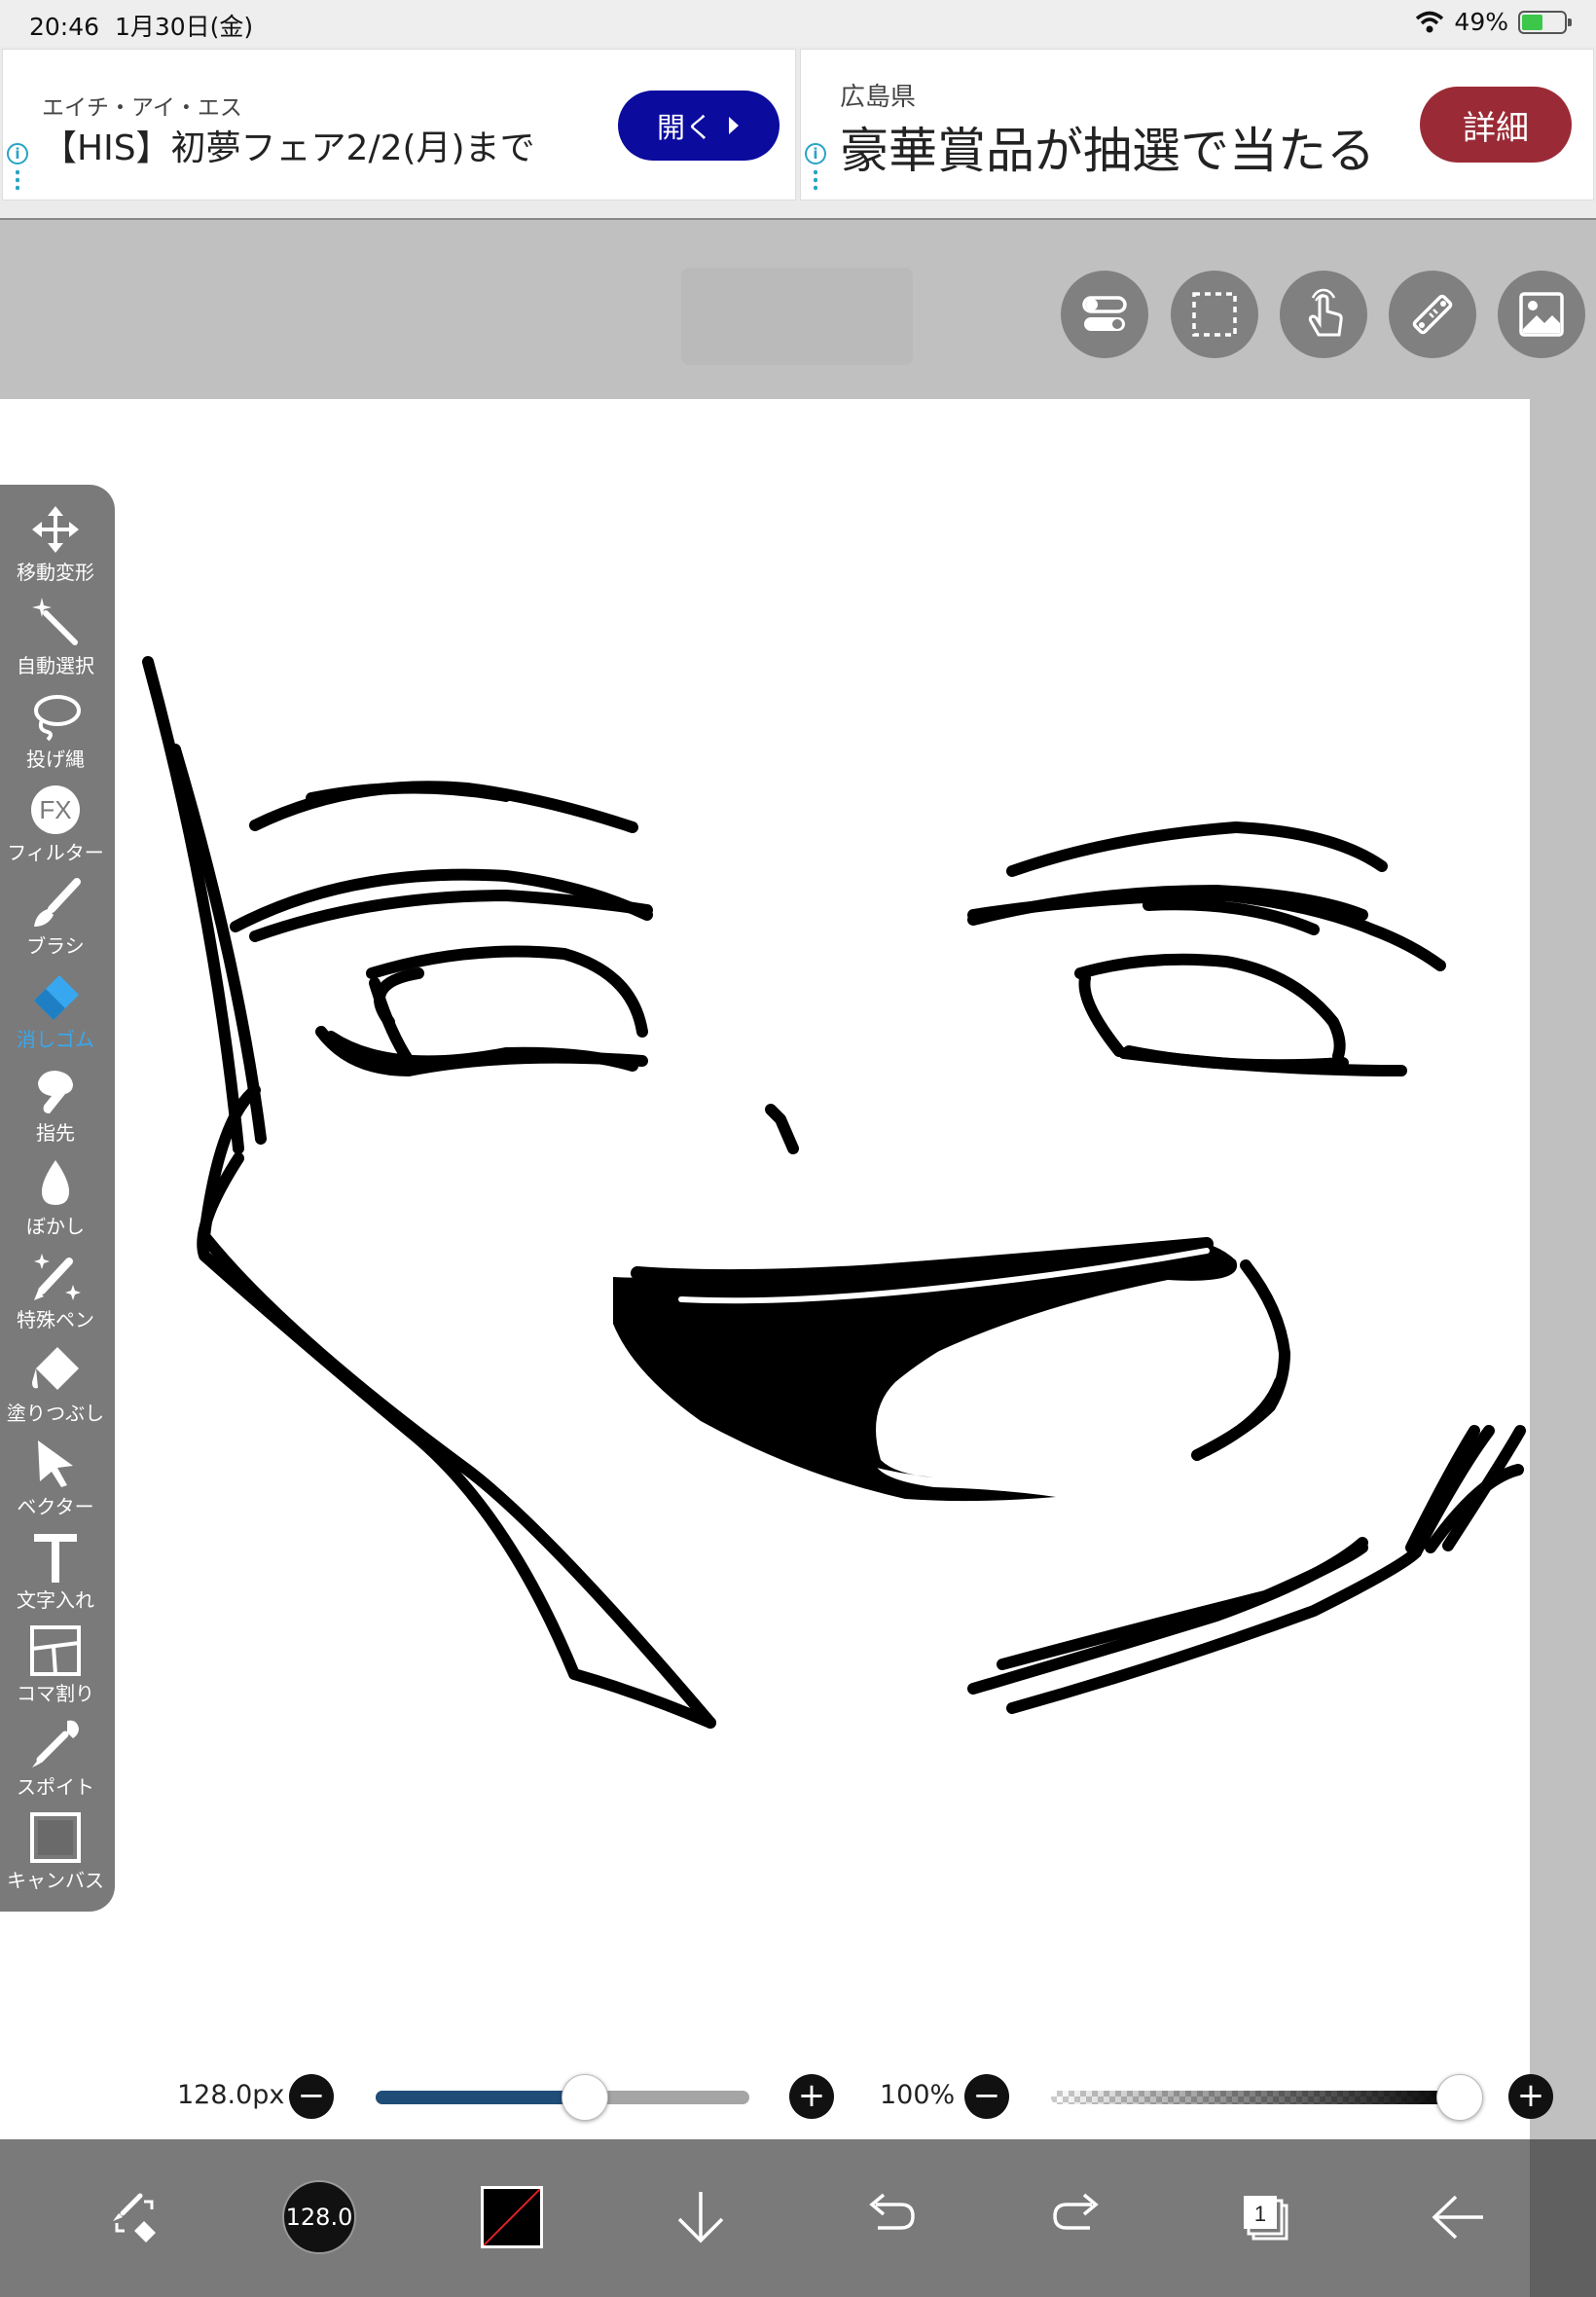 The width and height of the screenshot is (1596, 2297). I want to click on back-button, so click(1457, 2217).